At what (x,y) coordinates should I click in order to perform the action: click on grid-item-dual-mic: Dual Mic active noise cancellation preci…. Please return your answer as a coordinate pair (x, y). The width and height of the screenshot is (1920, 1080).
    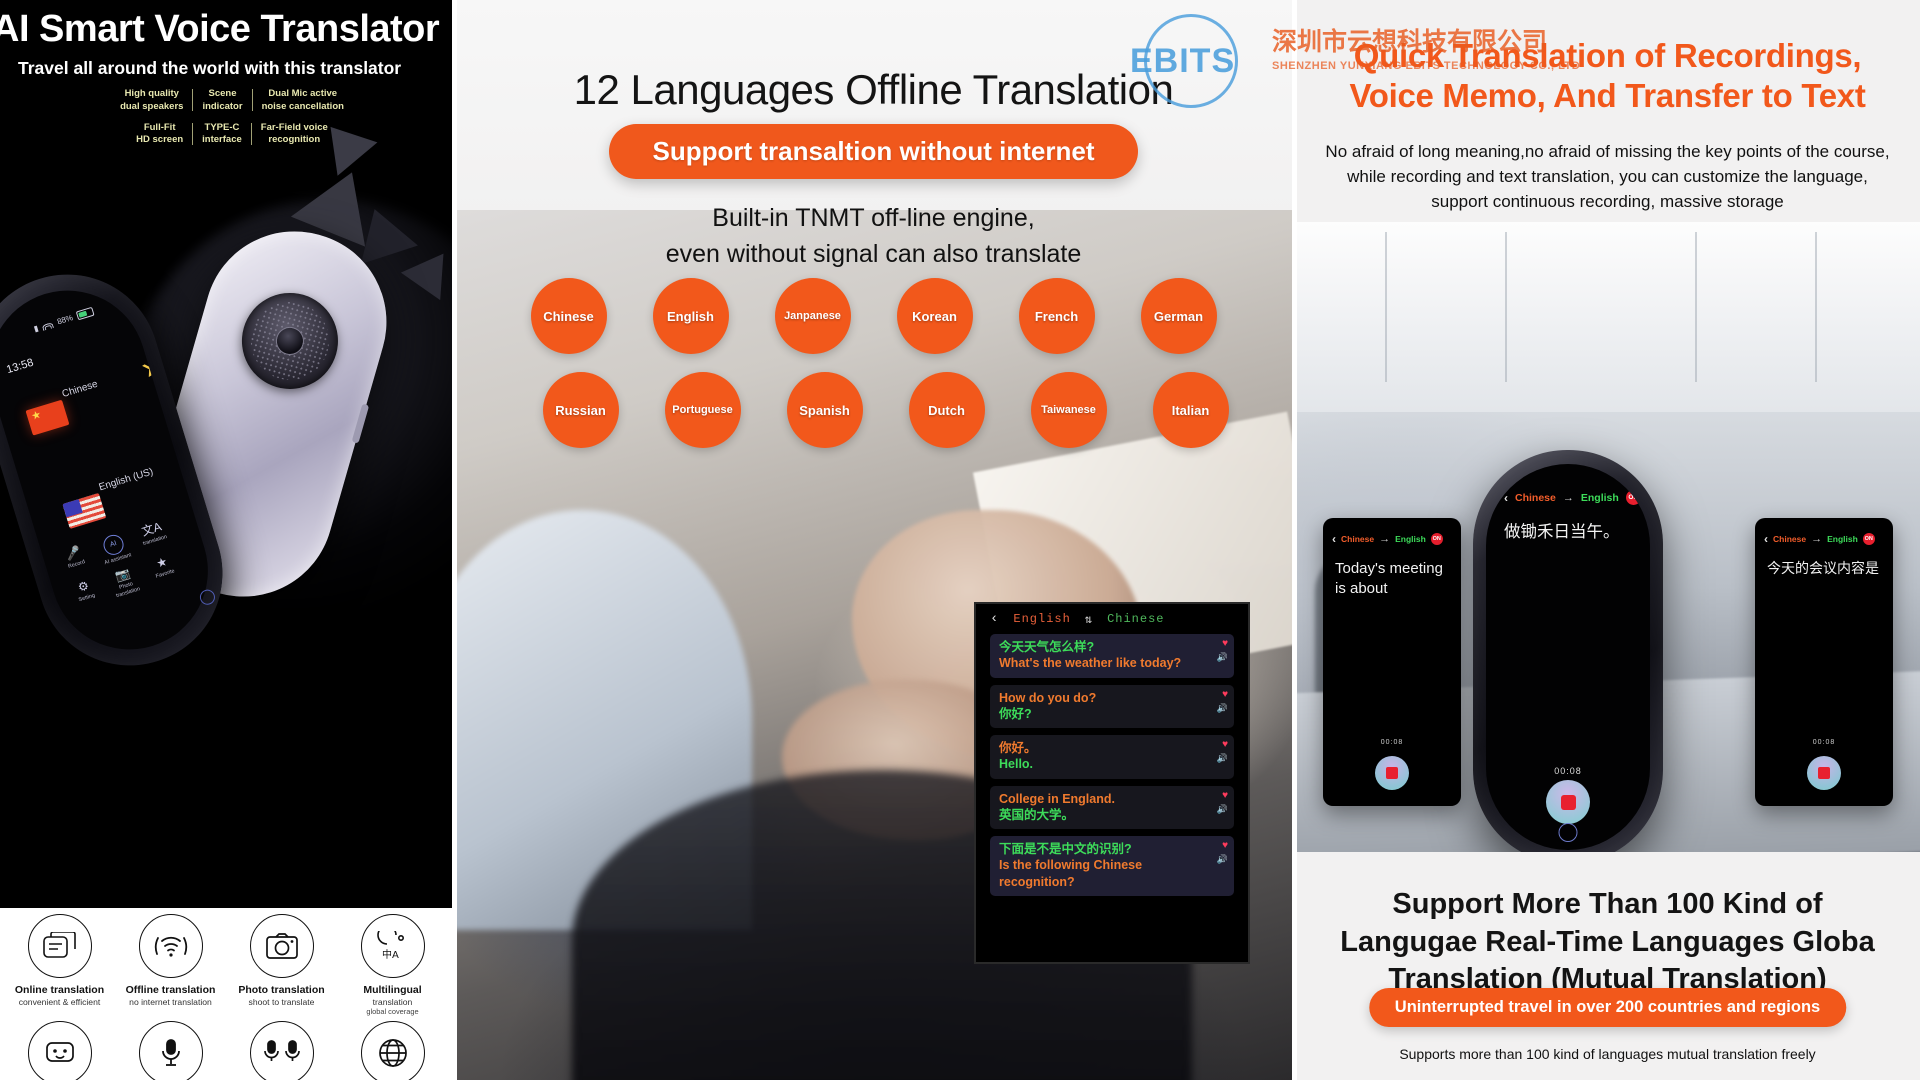
    Looking at the image, I should click on (282, 1050).